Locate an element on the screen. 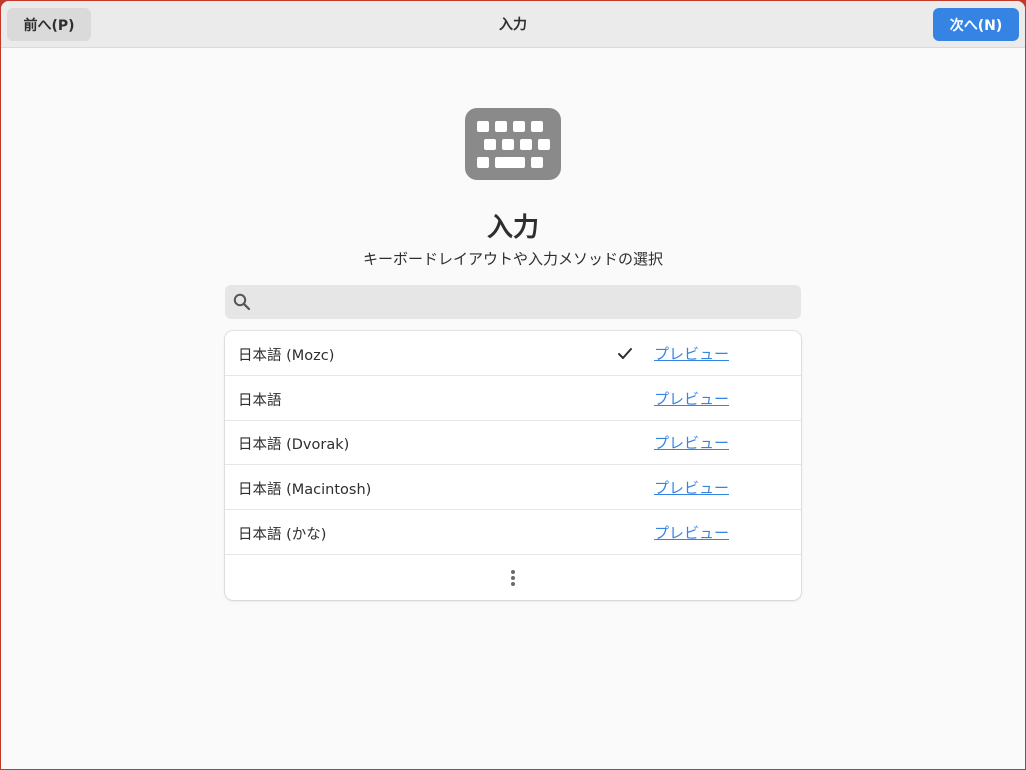 This screenshot has height=770, width=1026. show-more-button is located at coordinates (513, 577).